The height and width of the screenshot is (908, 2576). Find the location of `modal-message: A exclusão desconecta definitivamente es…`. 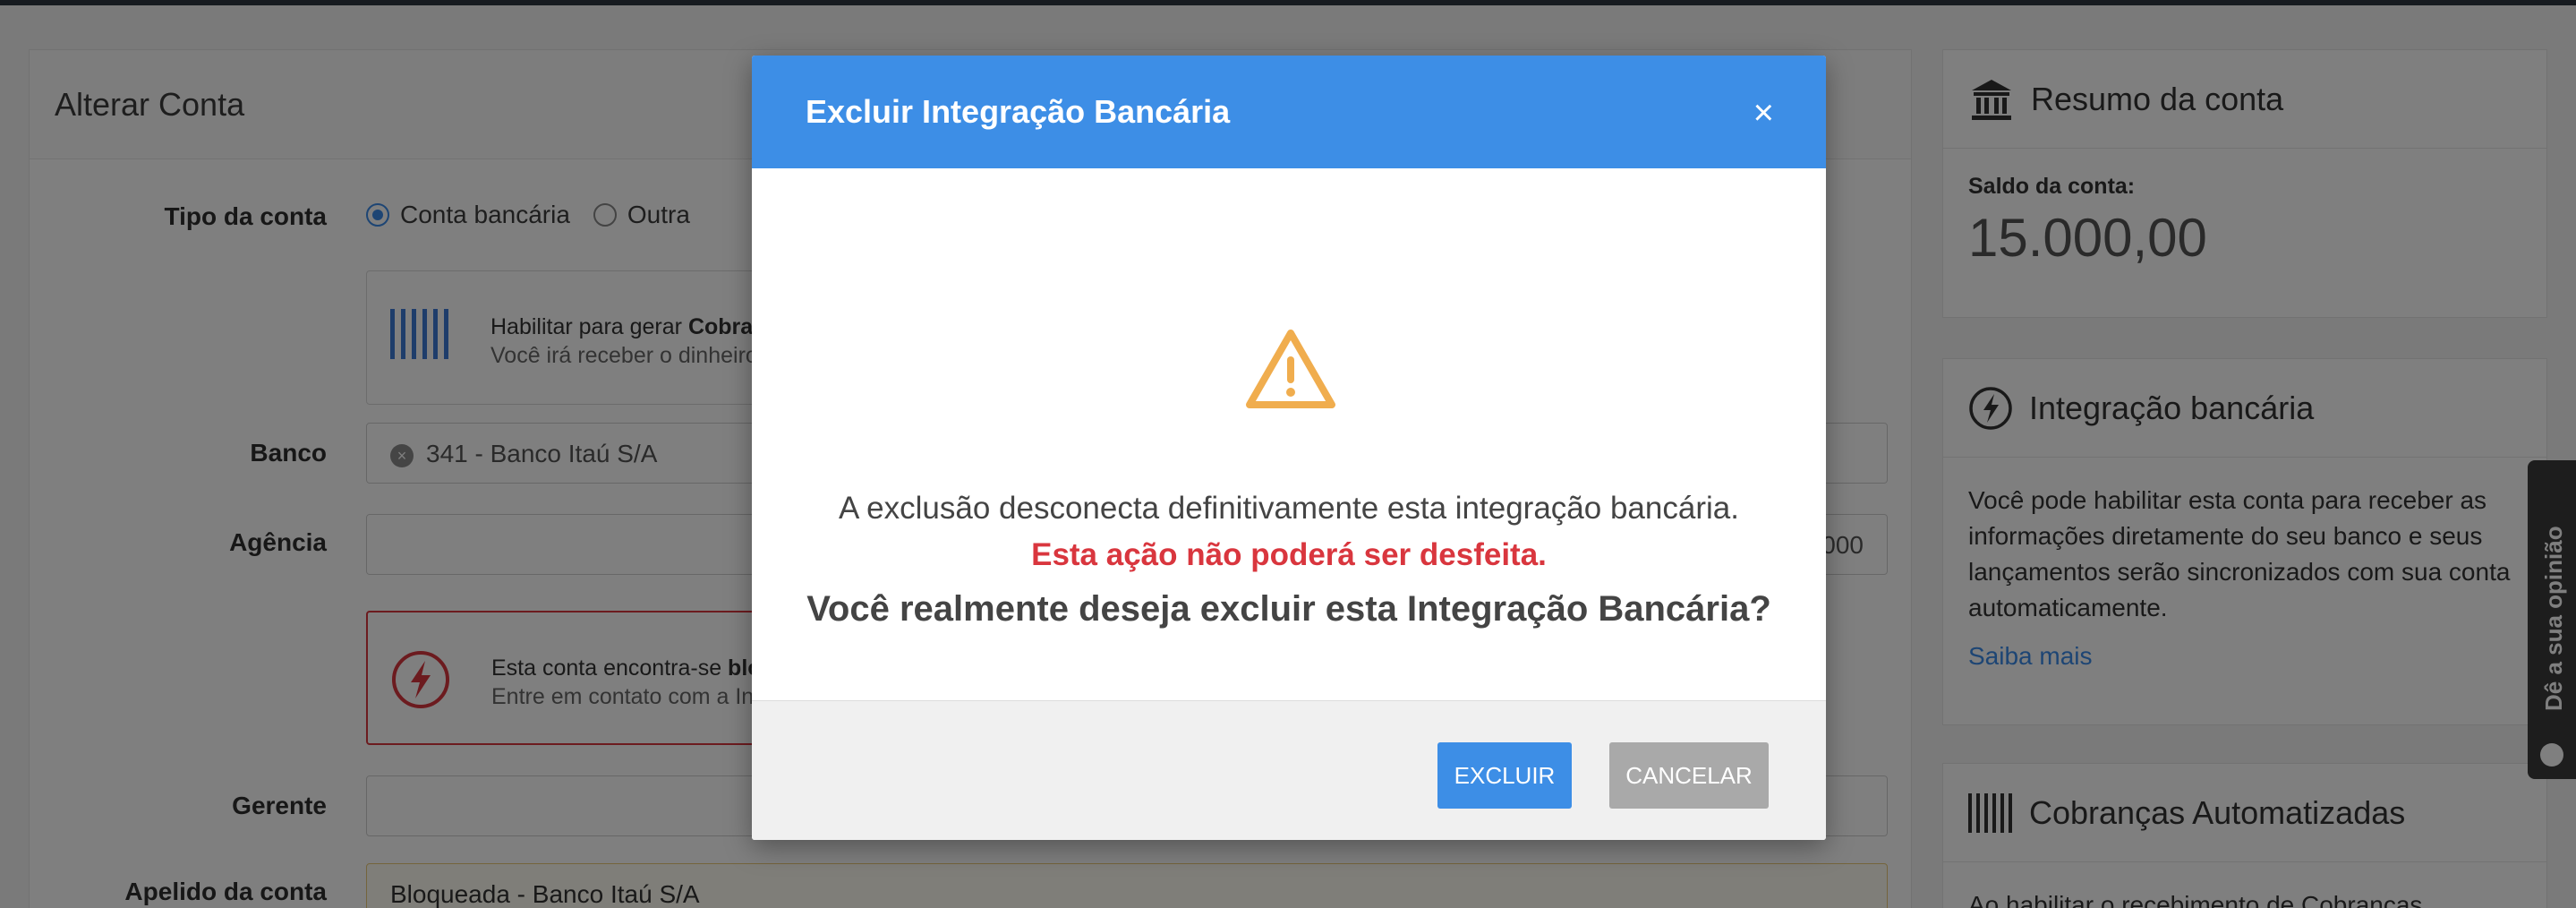

modal-message: A exclusão desconecta definitivamente es… is located at coordinates (1289, 508).